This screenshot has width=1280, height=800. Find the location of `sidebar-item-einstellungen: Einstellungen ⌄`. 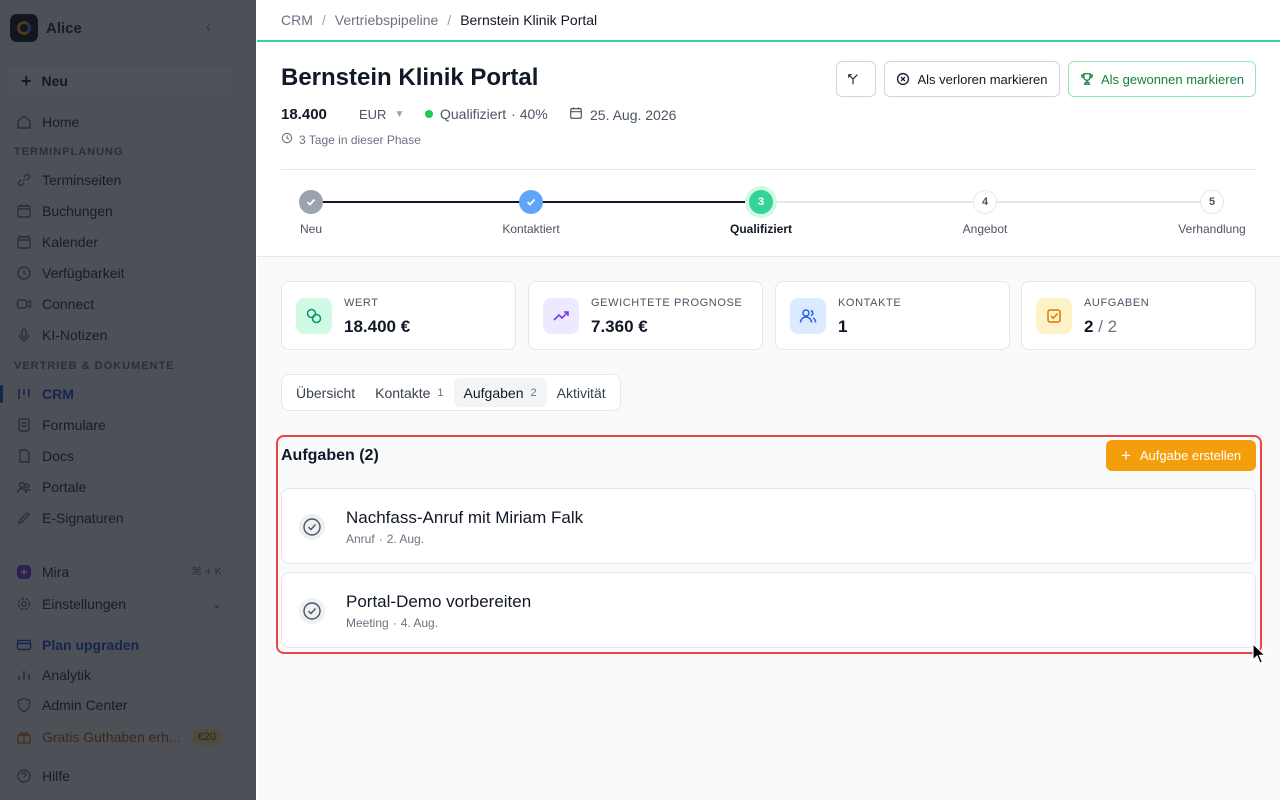

sidebar-item-einstellungen: Einstellungen ⌄ is located at coordinates (121, 604).